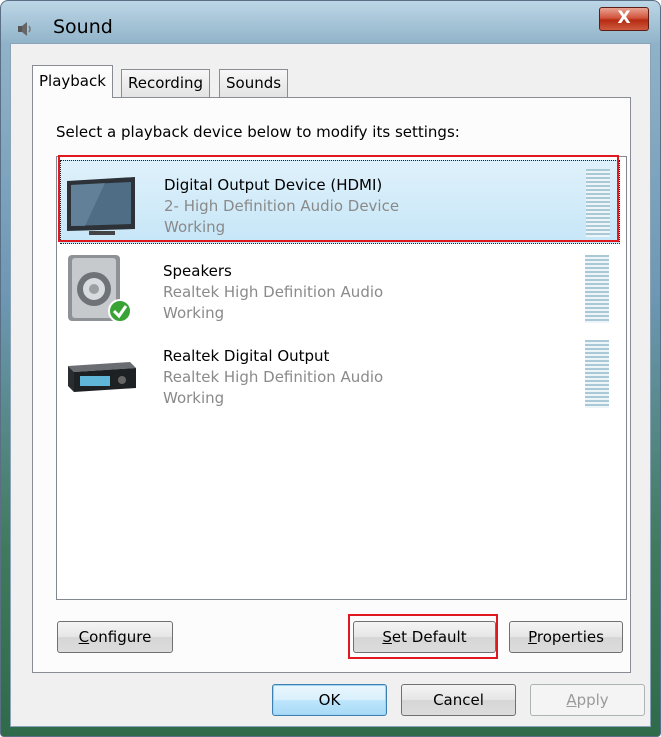 Image resolution: width=661 pixels, height=737 pixels. What do you see at coordinates (101, 206) in the screenshot?
I see `monitor-icon` at bounding box center [101, 206].